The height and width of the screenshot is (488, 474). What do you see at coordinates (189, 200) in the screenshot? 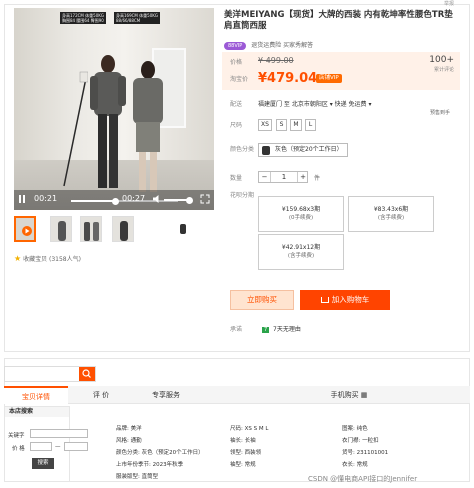
I see `volume-knob` at bounding box center [189, 200].